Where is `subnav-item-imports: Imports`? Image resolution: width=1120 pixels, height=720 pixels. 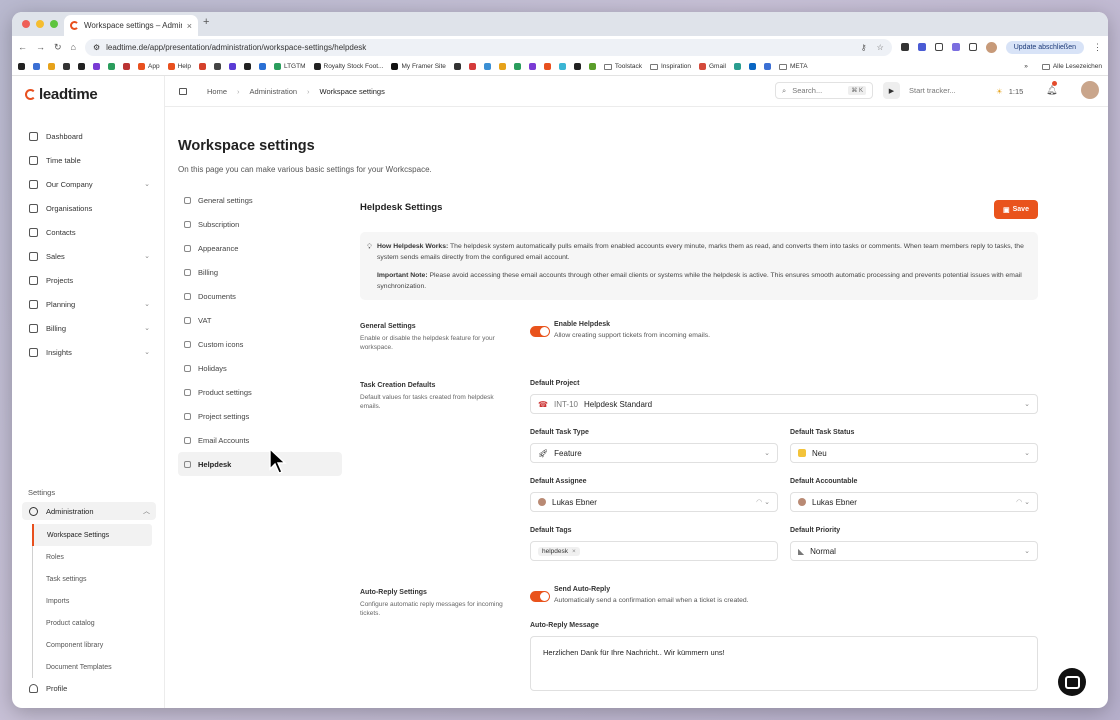
subnav-item-imports: Imports is located at coordinates (92, 601).